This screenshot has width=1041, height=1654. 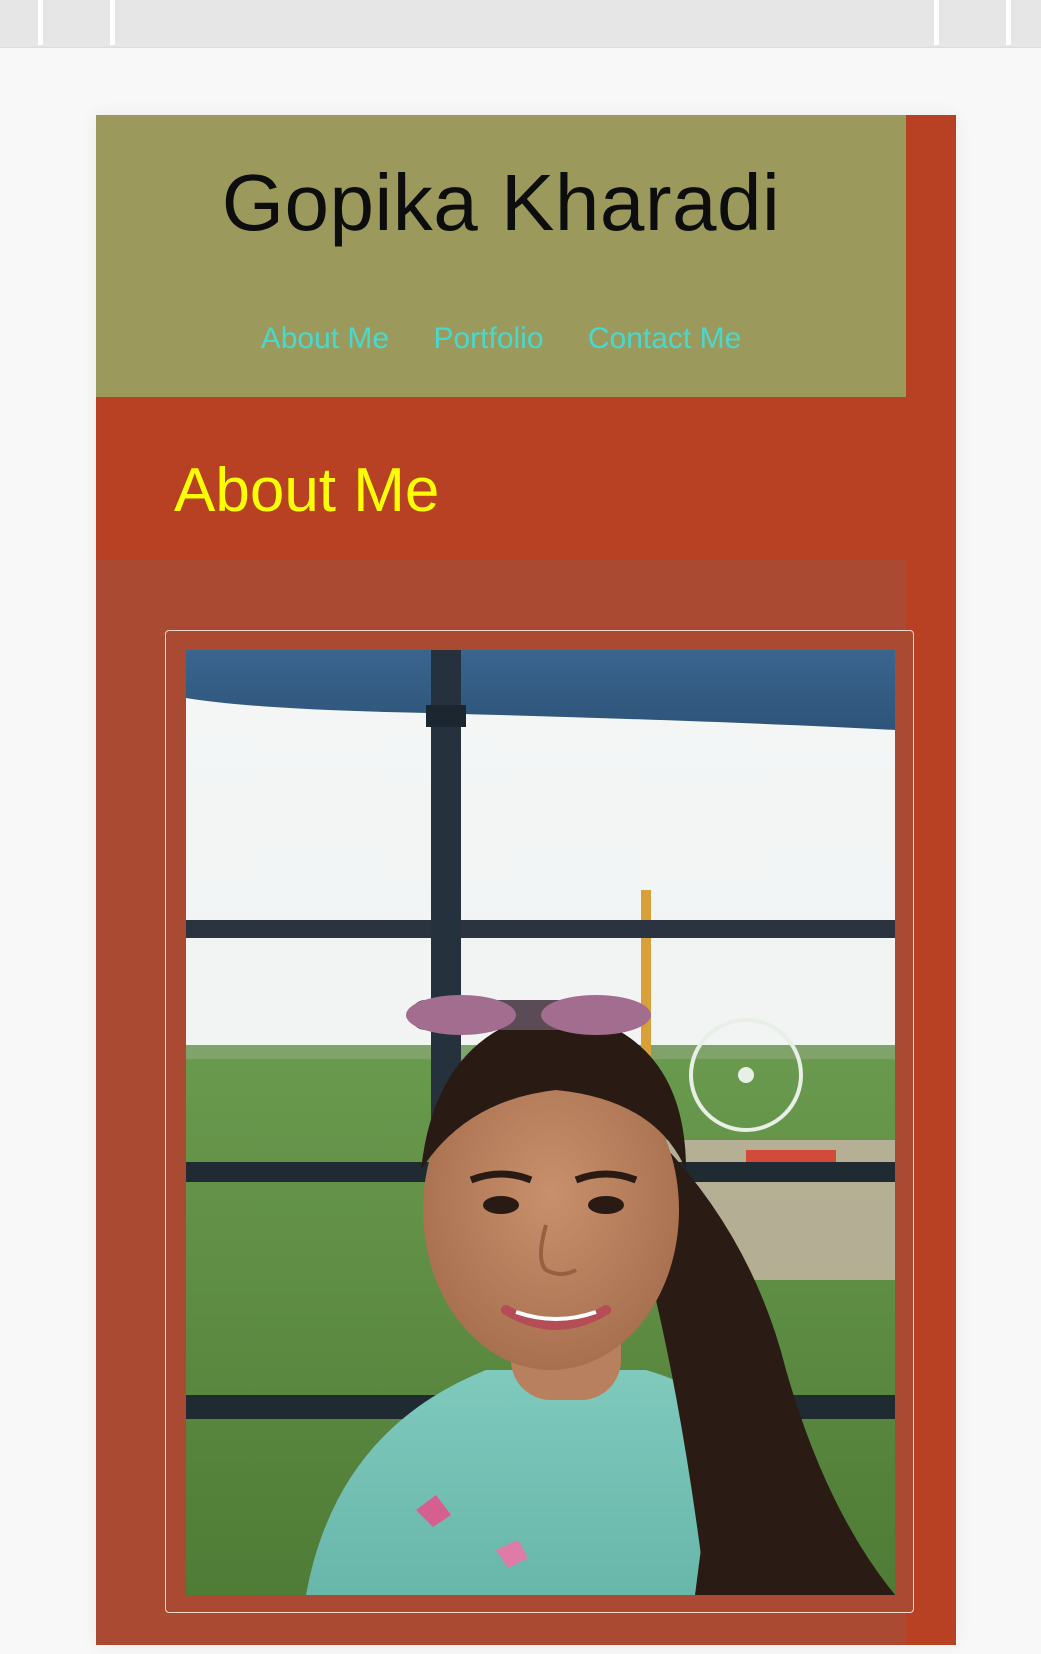 What do you see at coordinates (664, 339) in the screenshot?
I see `nav-contact-me-link: Contact Me` at bounding box center [664, 339].